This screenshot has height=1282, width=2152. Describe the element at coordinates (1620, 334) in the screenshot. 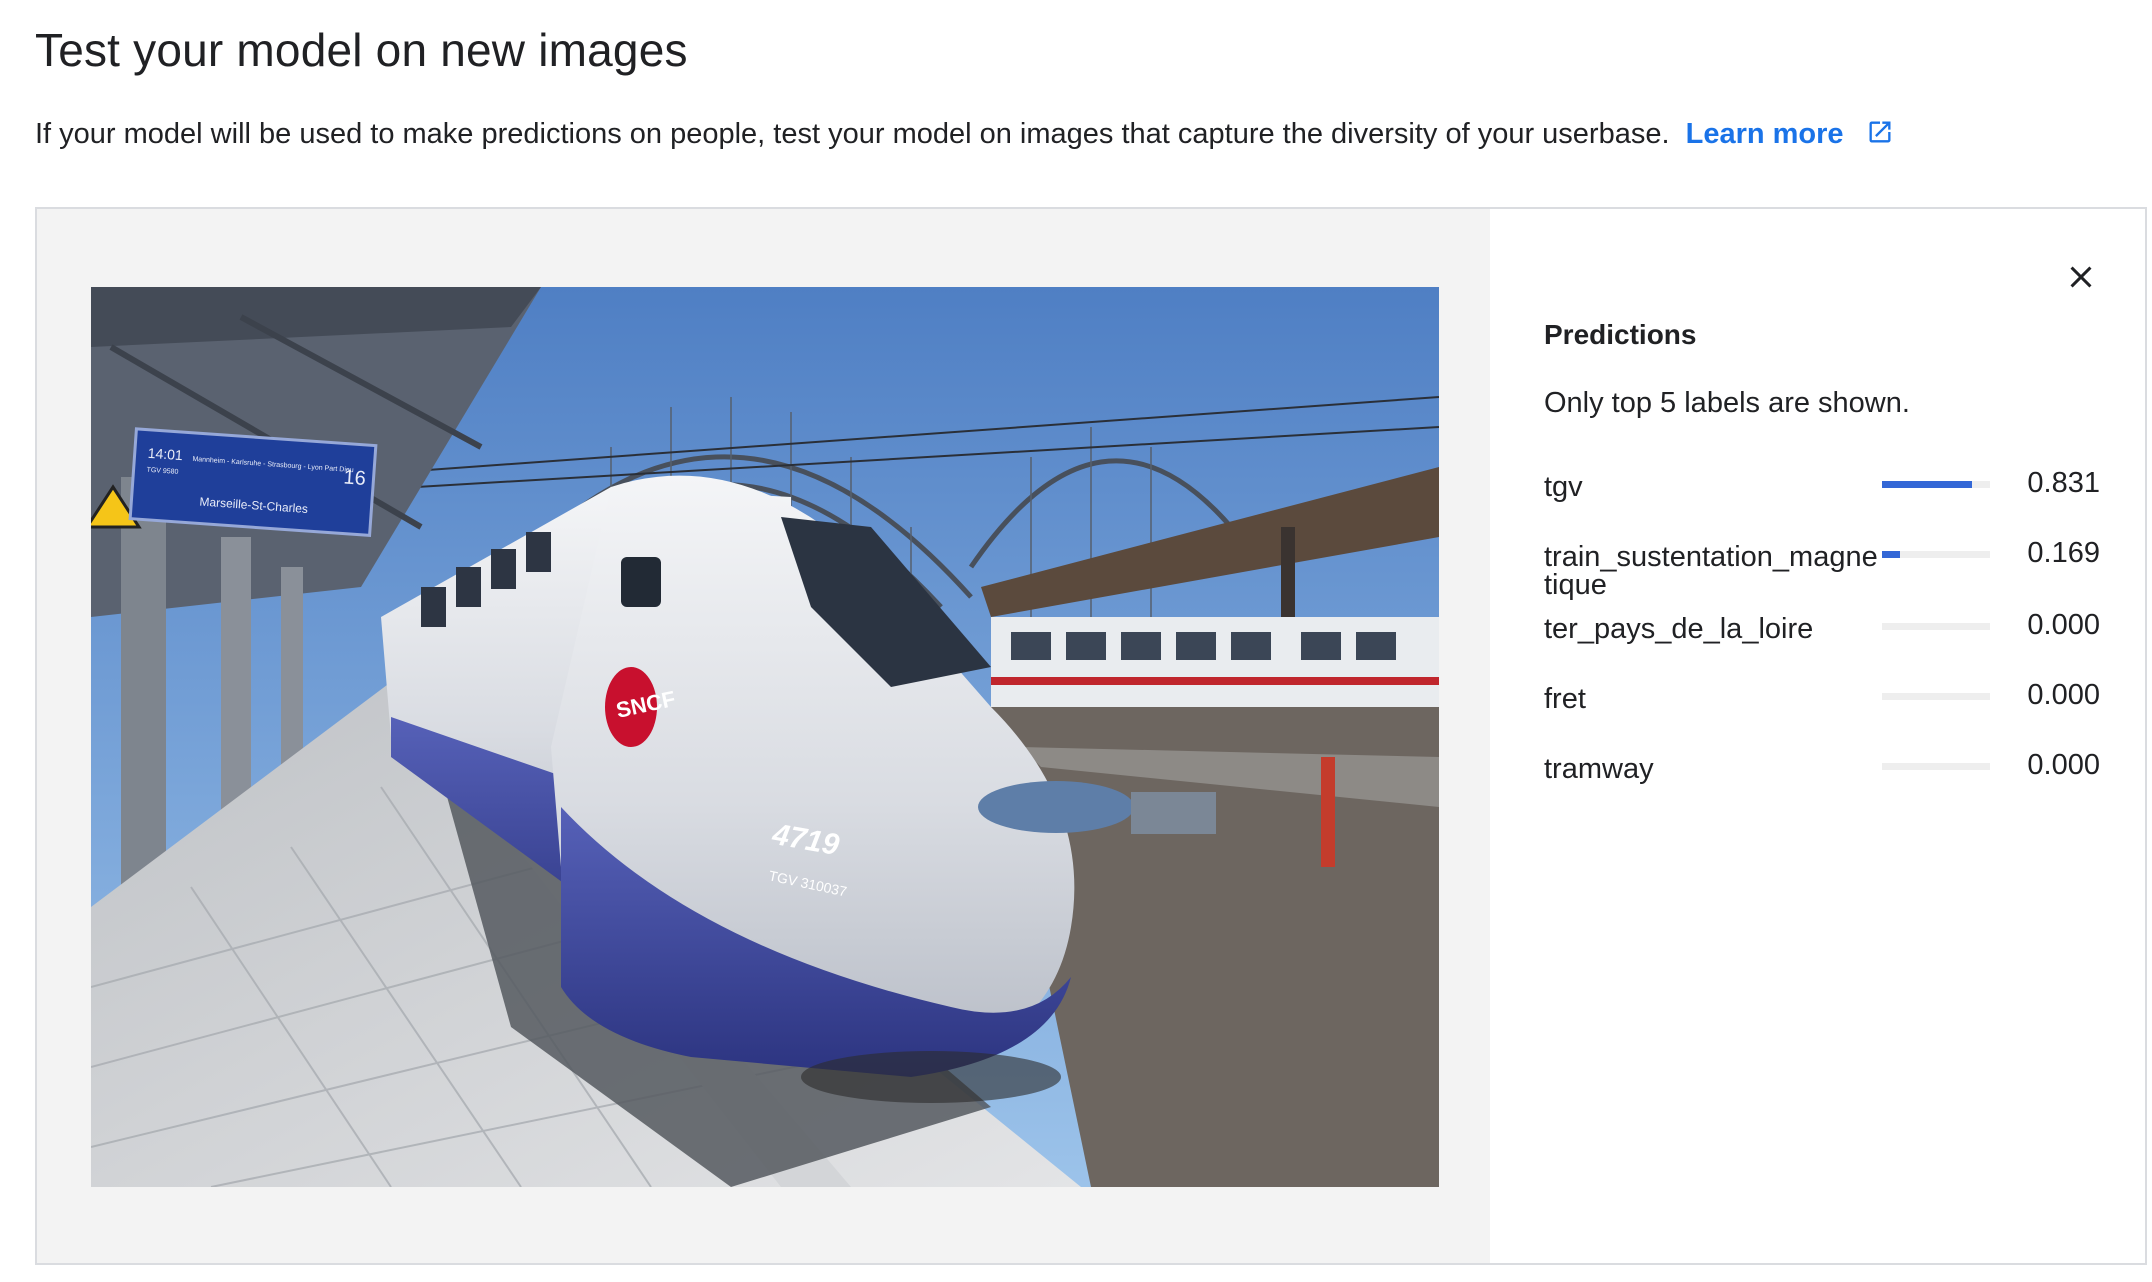

I see `predictions-title: Predictions` at that location.